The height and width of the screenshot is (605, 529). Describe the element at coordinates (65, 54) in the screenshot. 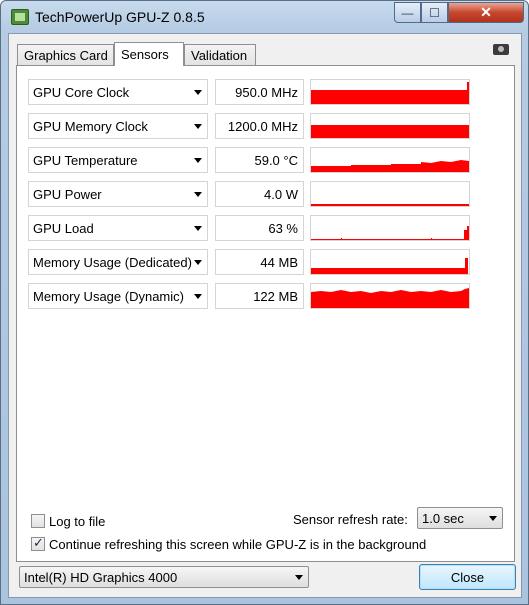

I see `tab-graphics-card: Graphics Card` at that location.